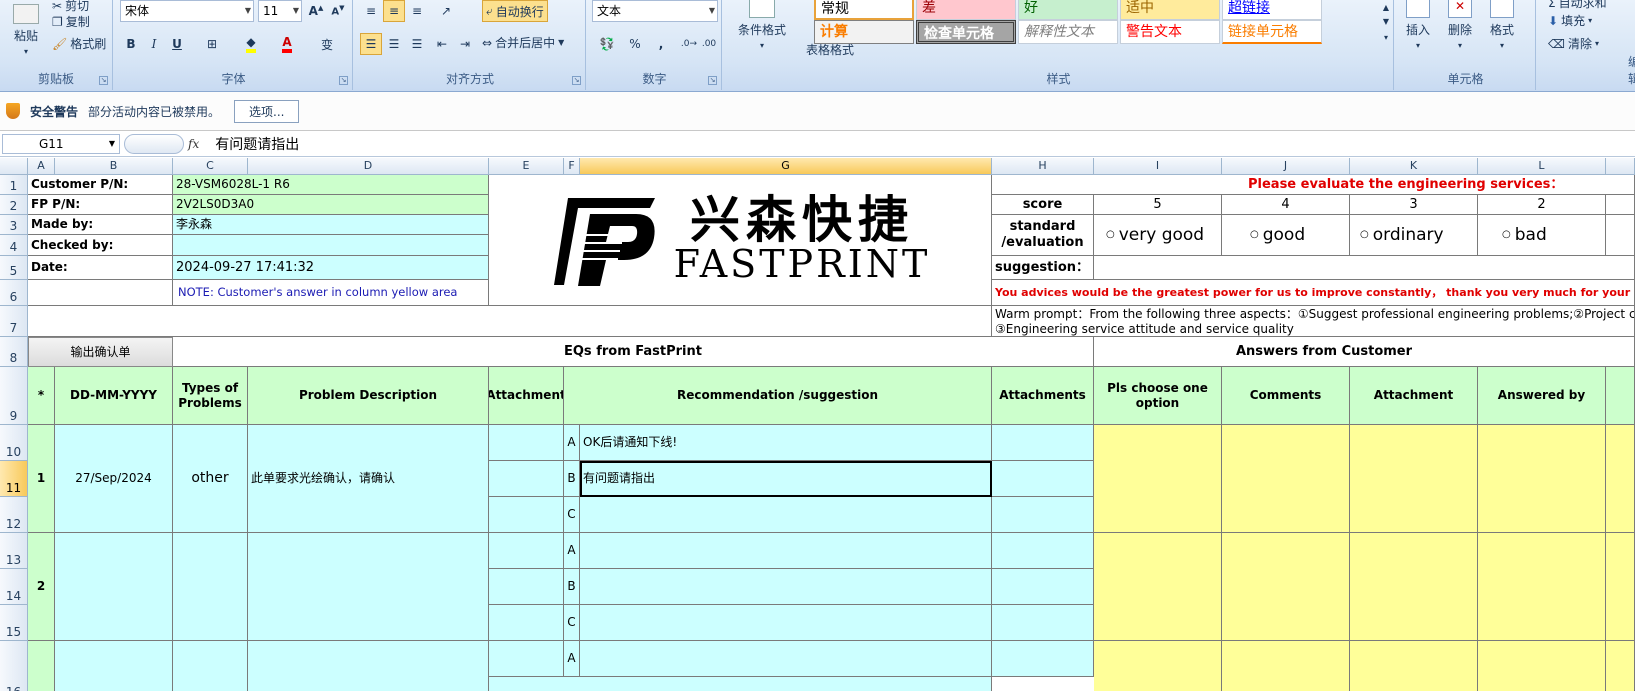 The width and height of the screenshot is (1635, 691). What do you see at coordinates (966, 32) in the screenshot?
I see `style-cell-6: 检查单元格` at bounding box center [966, 32].